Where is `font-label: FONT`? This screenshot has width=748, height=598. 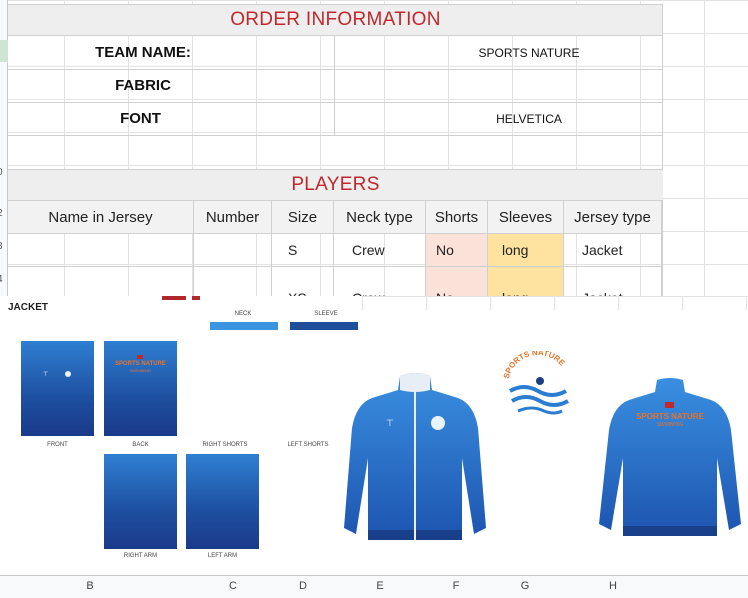 font-label: FONT is located at coordinates (140, 118).